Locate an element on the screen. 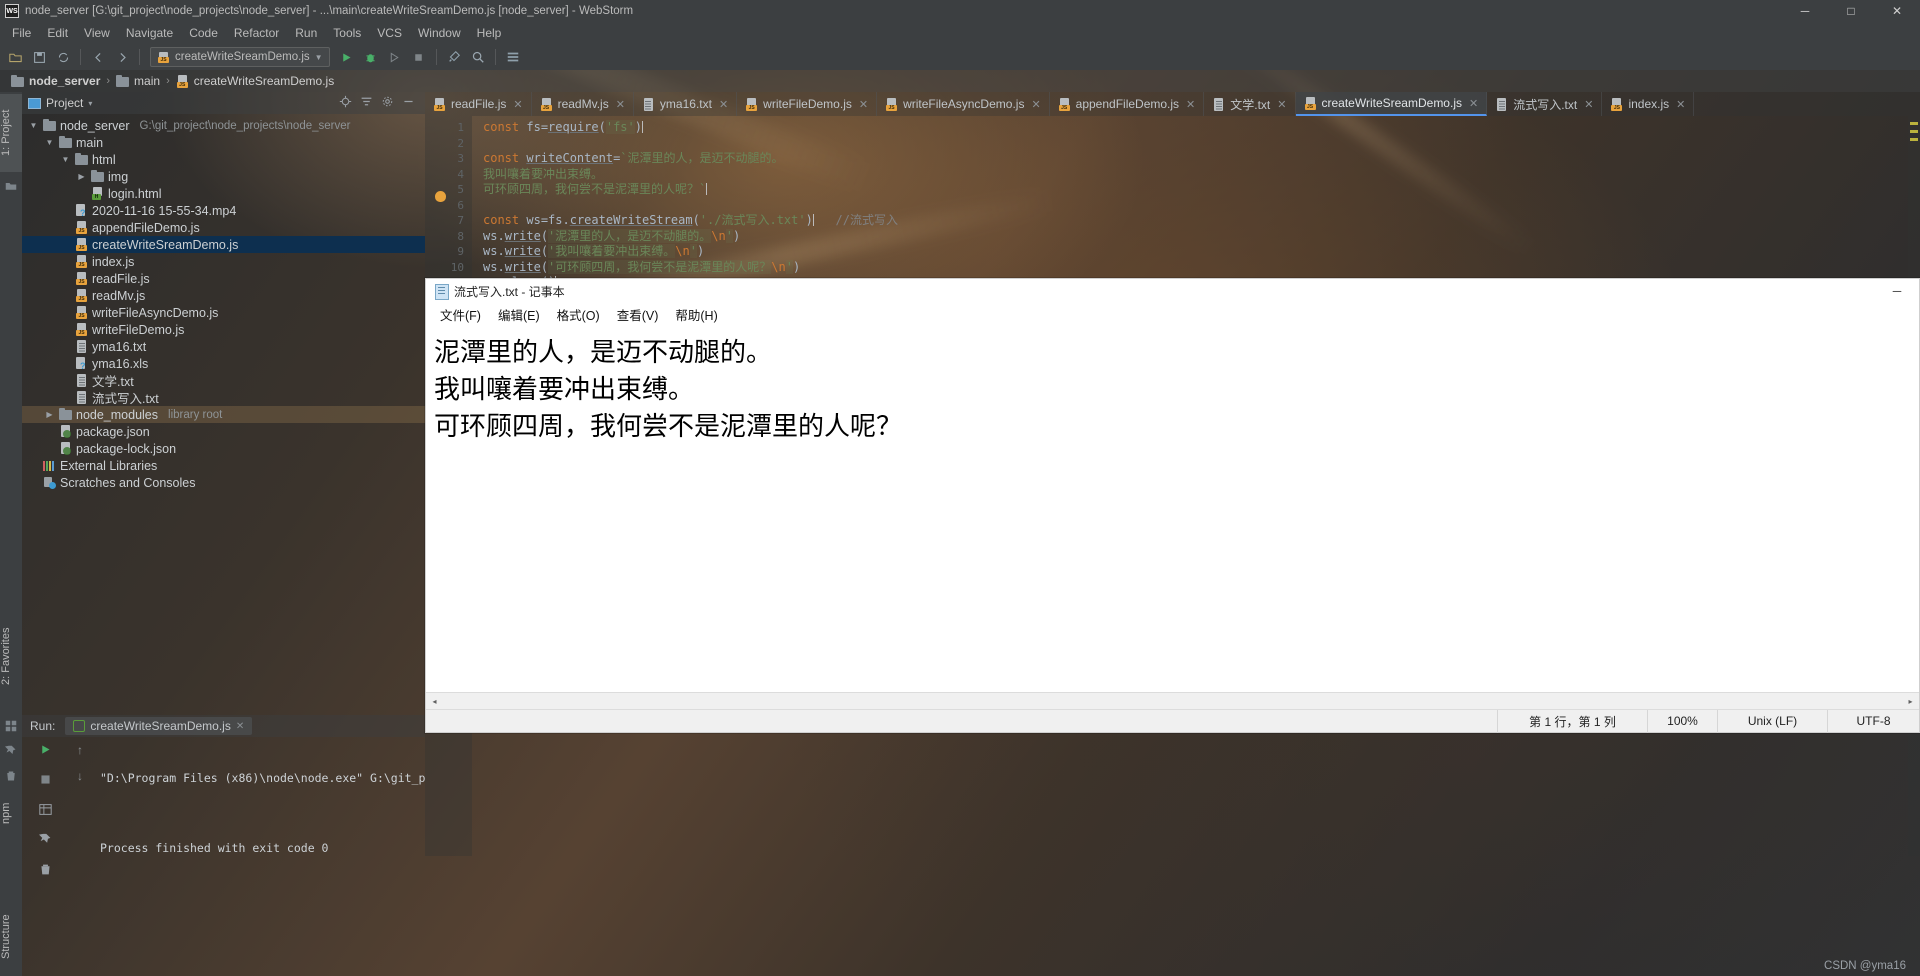 The image size is (1920, 976). chevron-down-icon: ▾ is located at coordinates (90, 103).